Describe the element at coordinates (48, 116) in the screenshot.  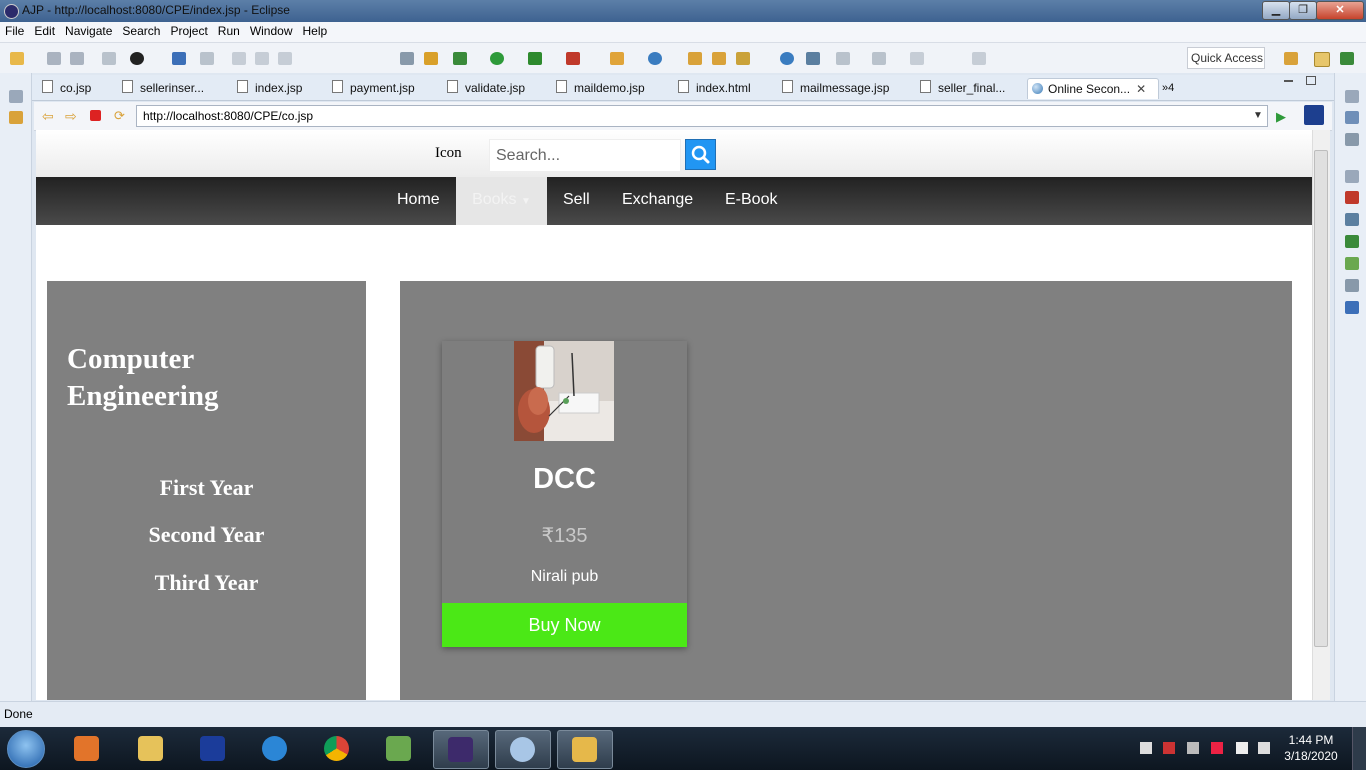
I see `back-arrow-icon: ⇦` at that location.